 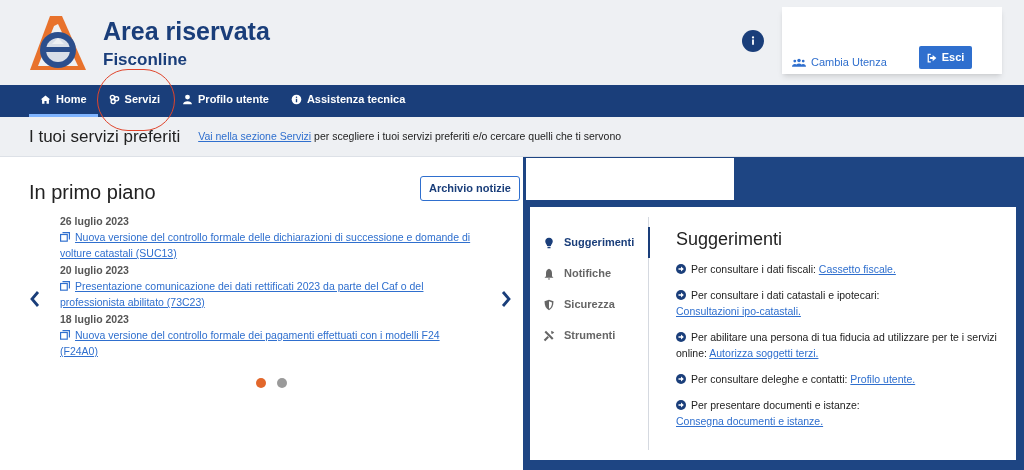 I want to click on news-link: Presentazione comunicazione dei dati rettificati 2023 da parte del Caf o del professionista abilitato (73C23), so click(x=269, y=294).